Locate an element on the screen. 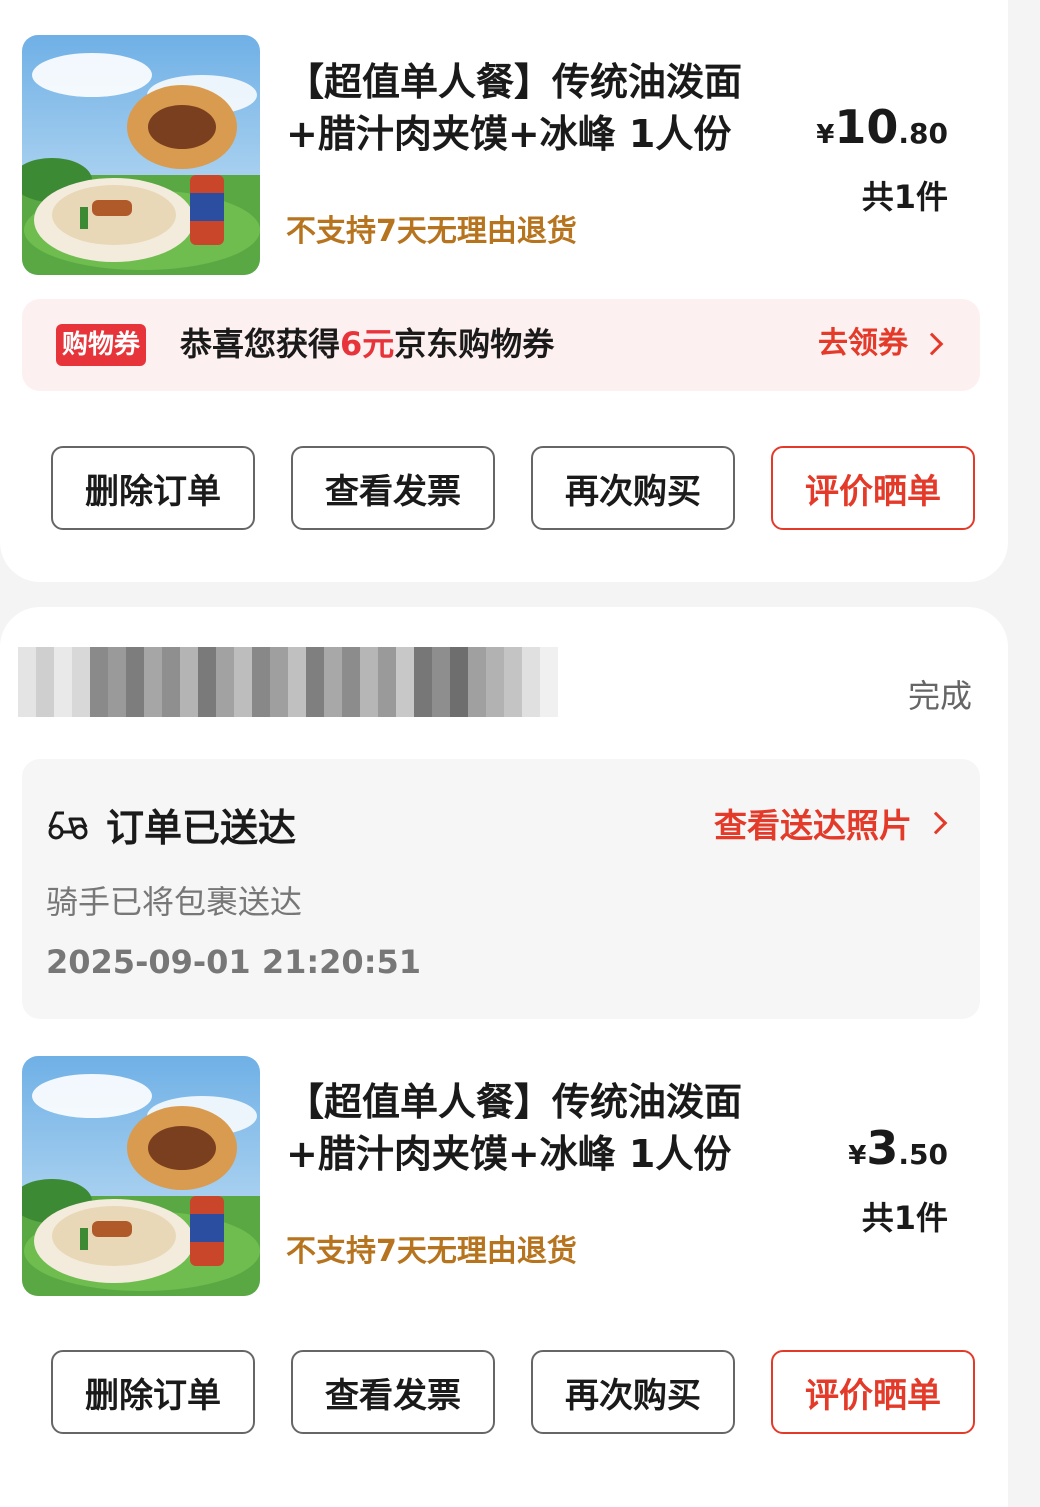 The height and width of the screenshot is (1507, 1040). coupon-amount: 6元 is located at coordinates (367, 344).